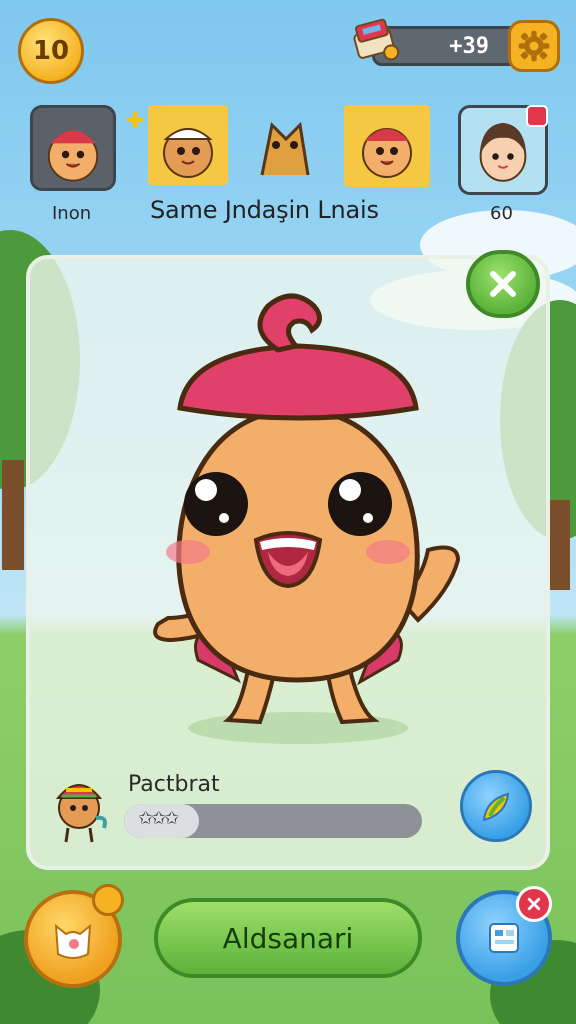 The image size is (576, 1024). I want to click on character-progress-bar: ✩✩✩, so click(273, 821).